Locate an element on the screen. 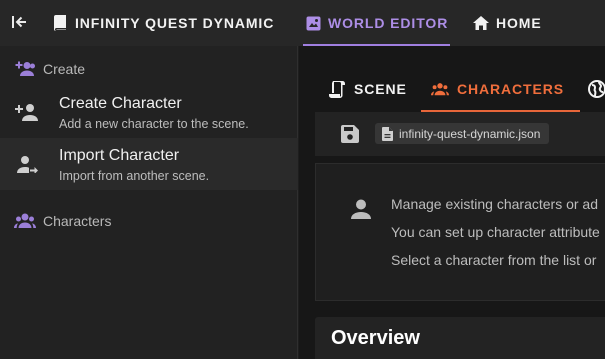 Image resolution: width=605 pixels, height=359 pixels. file-name-chip: infinity-quest-dynamic.json is located at coordinates (462, 133).